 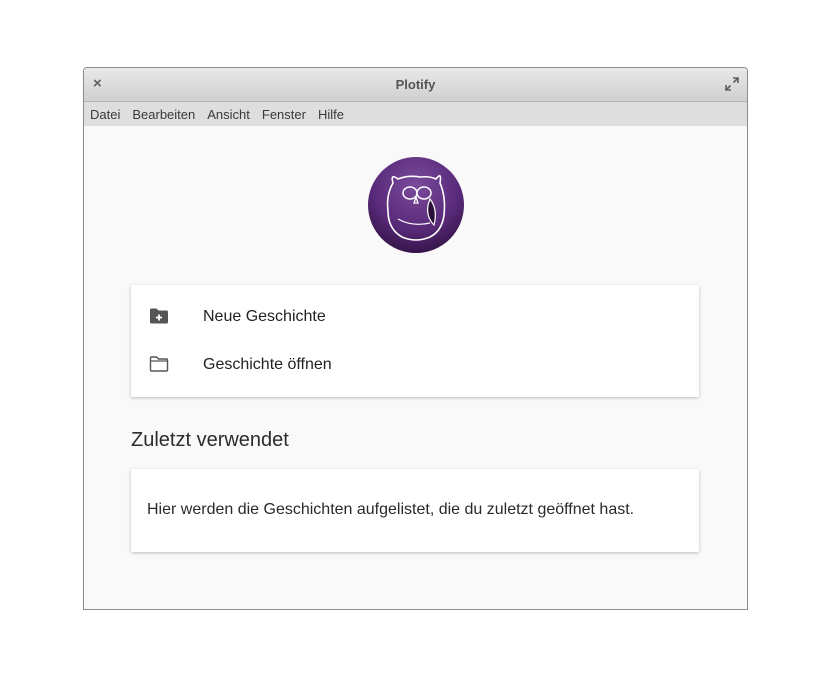 What do you see at coordinates (416, 205) in the screenshot?
I see `owl-logo-icon` at bounding box center [416, 205].